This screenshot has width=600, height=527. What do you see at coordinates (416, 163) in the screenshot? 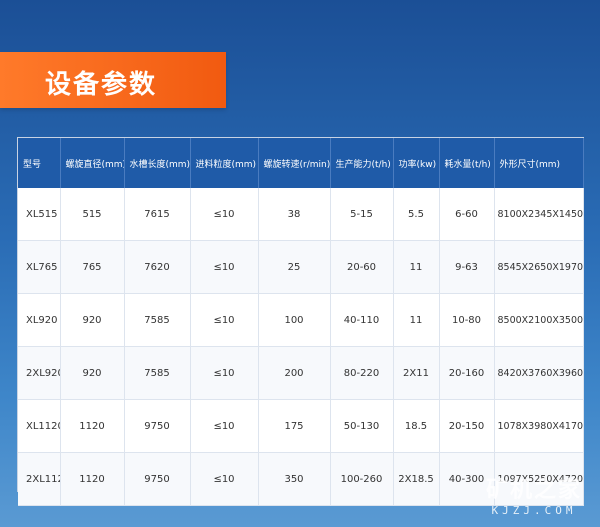
I see `header-power: 功率(kw)` at bounding box center [416, 163].